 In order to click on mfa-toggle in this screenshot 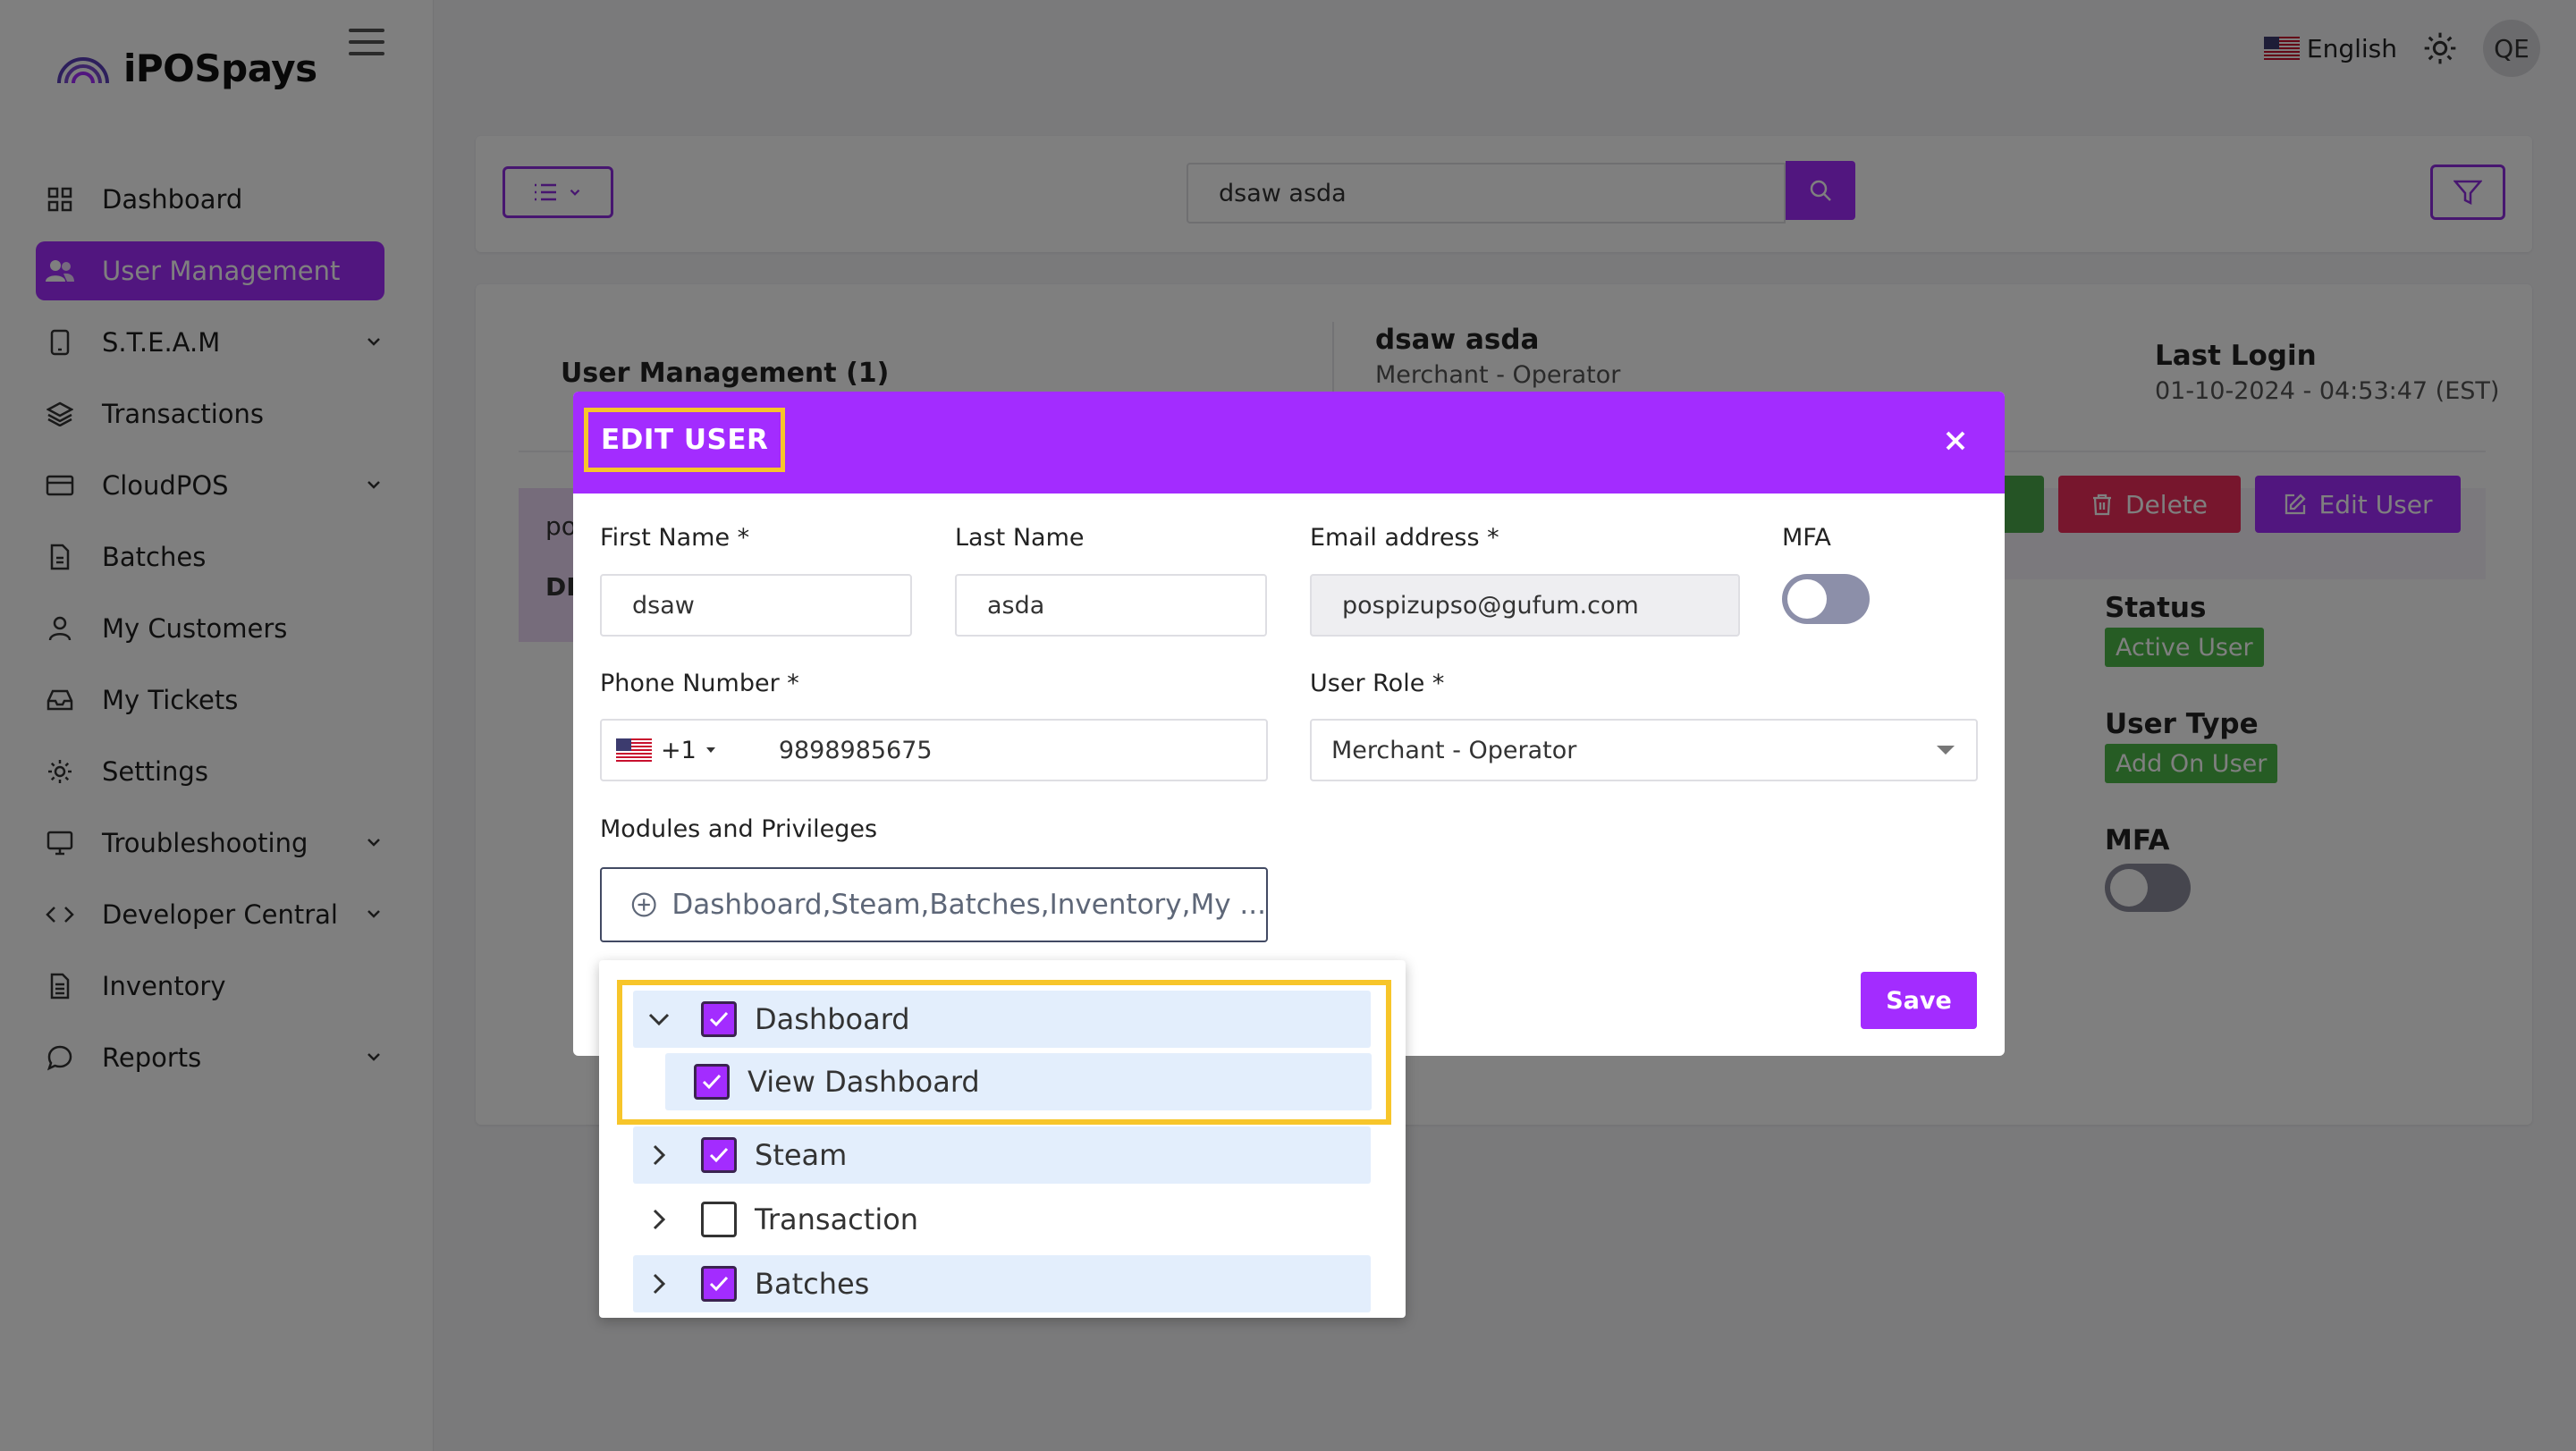, I will do `click(1826, 599)`.